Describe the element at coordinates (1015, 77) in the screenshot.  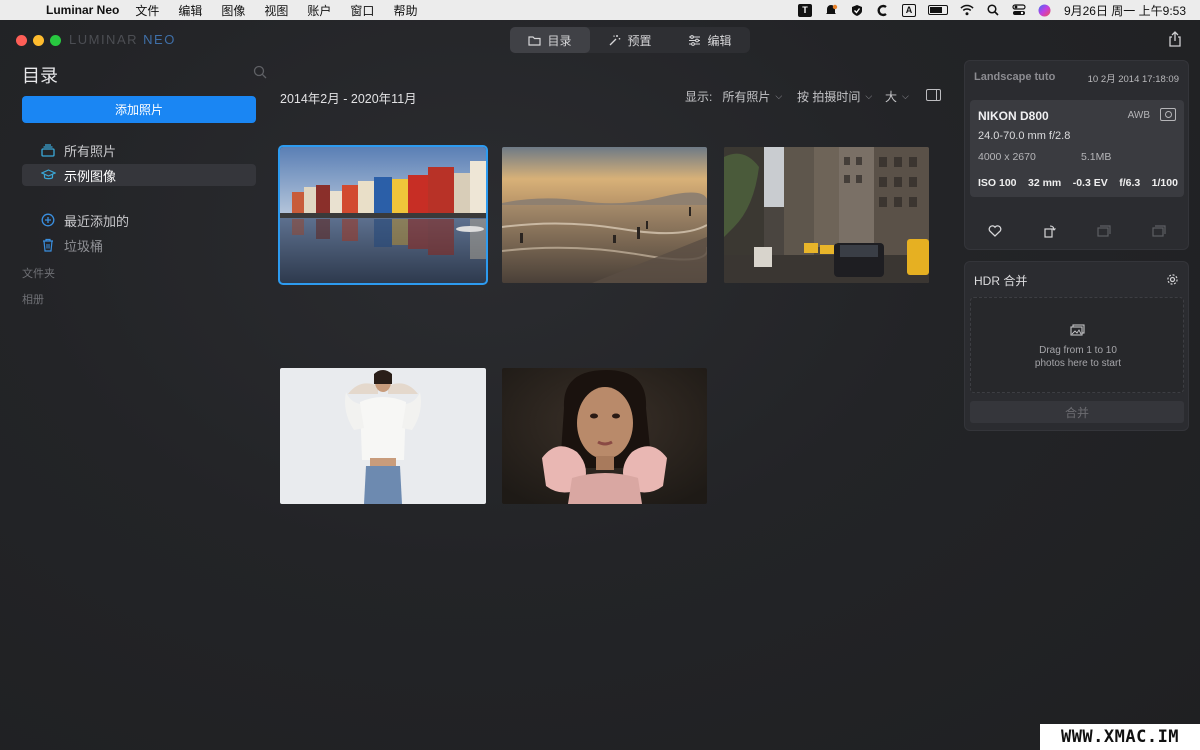
I see `file-name: Landscape tuto` at that location.